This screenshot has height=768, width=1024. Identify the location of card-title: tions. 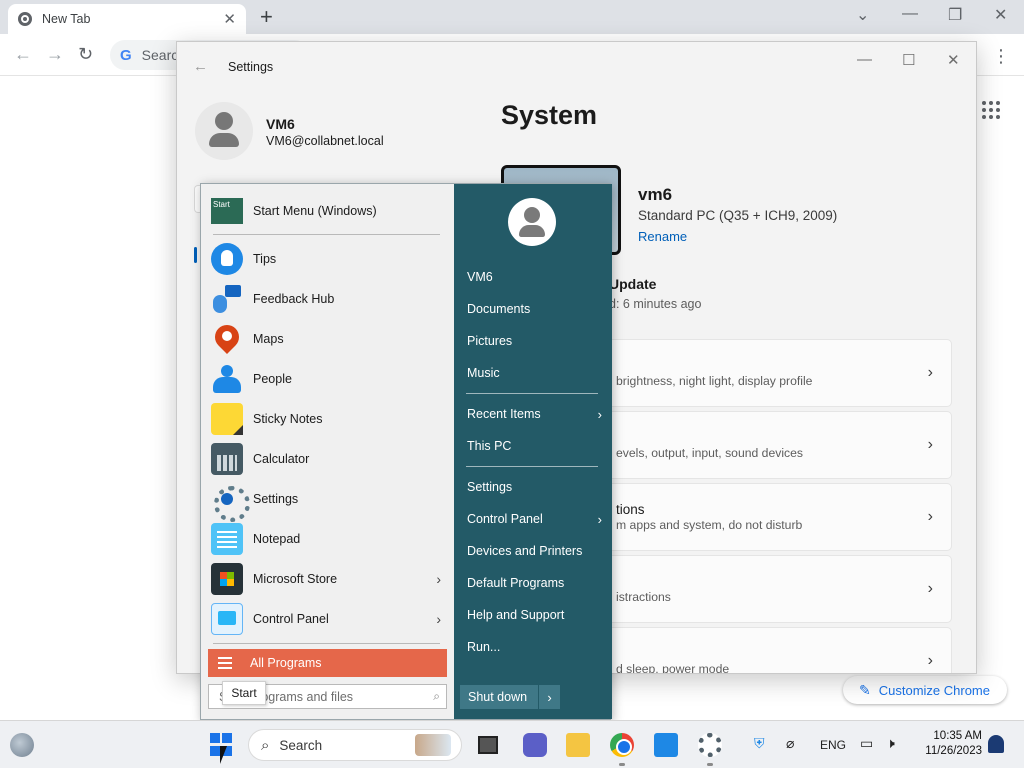
(630, 509).